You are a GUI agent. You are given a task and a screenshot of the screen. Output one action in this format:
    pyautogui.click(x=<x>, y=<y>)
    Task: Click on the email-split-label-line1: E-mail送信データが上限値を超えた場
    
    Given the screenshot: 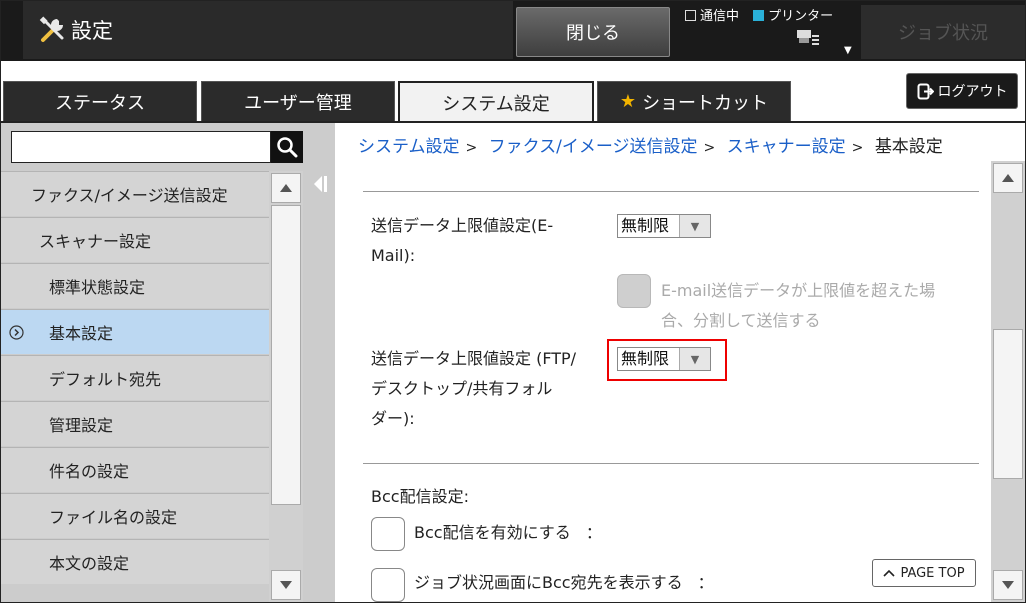 What is the action you would take?
    pyautogui.click(x=798, y=290)
    